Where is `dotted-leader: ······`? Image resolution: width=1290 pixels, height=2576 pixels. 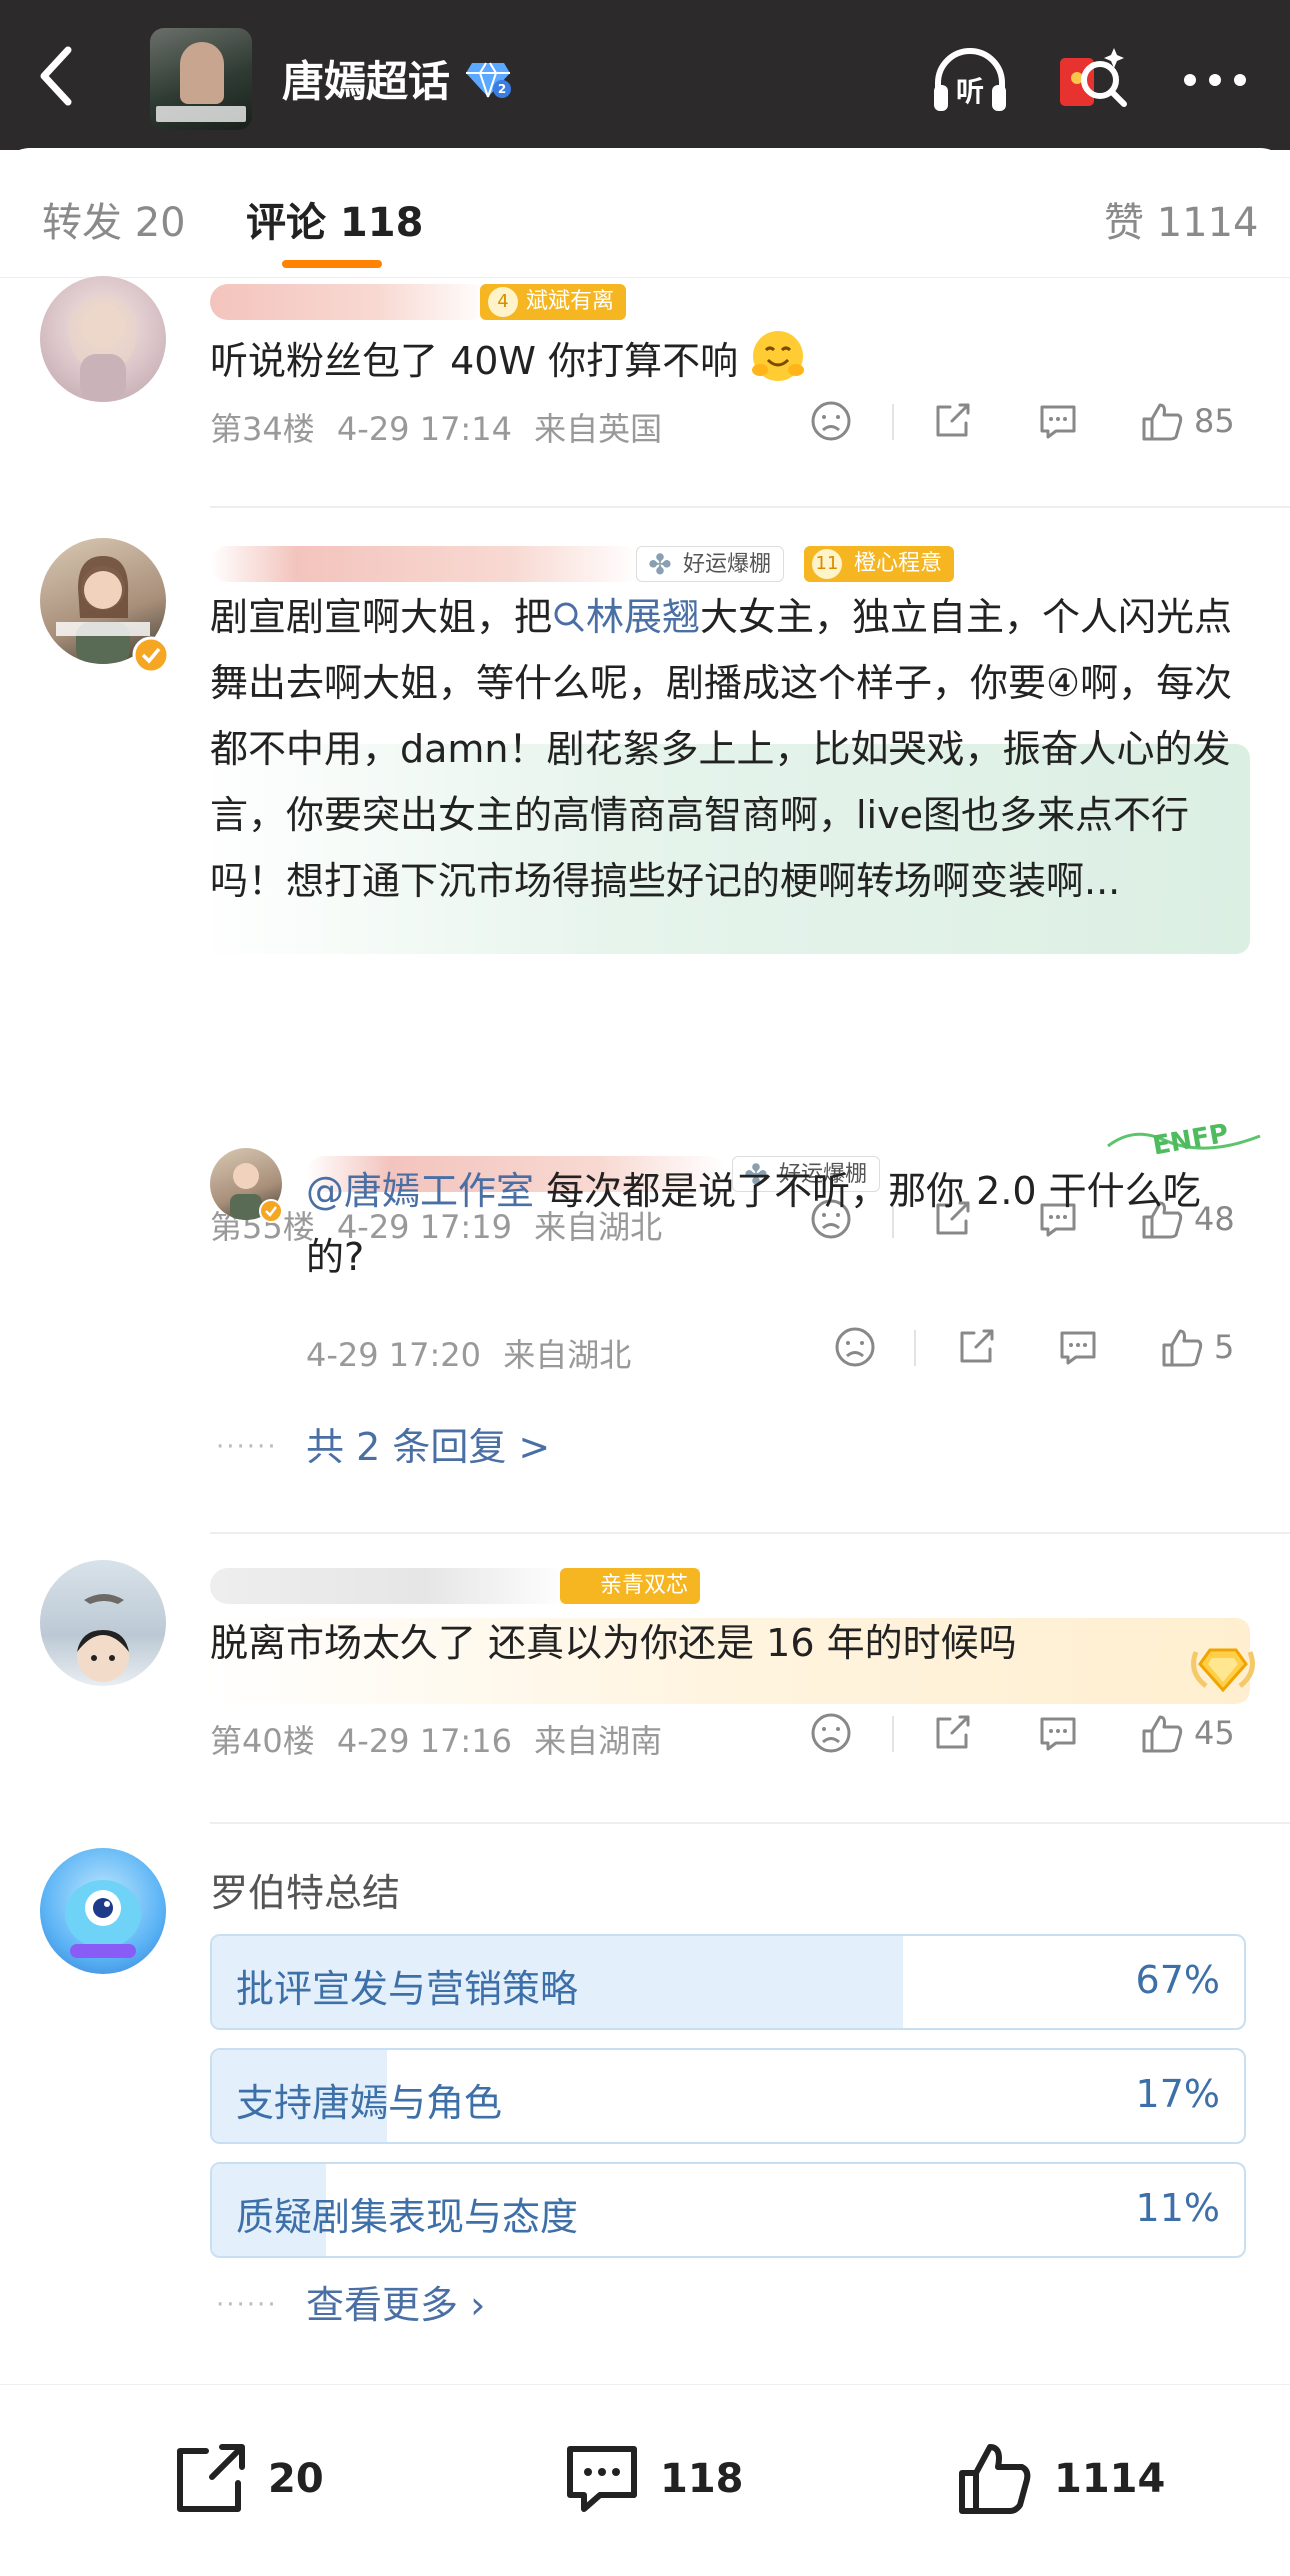 dotted-leader: ······ is located at coordinates (247, 1447).